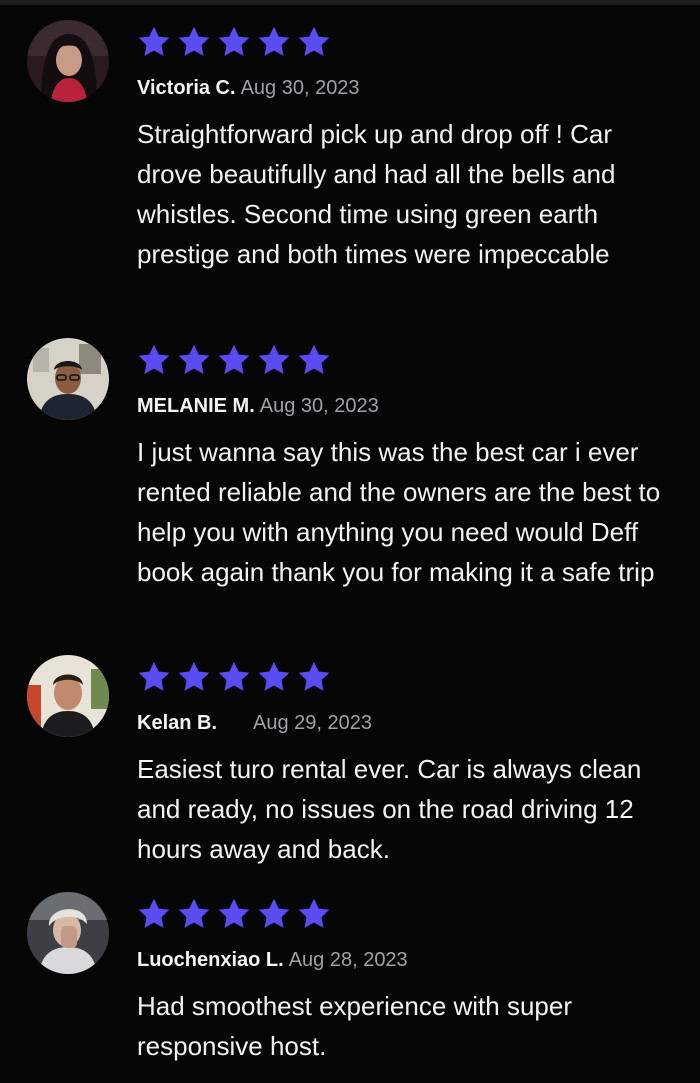 Image resolution: width=700 pixels, height=1083 pixels. I want to click on top-divider, so click(350, 2).